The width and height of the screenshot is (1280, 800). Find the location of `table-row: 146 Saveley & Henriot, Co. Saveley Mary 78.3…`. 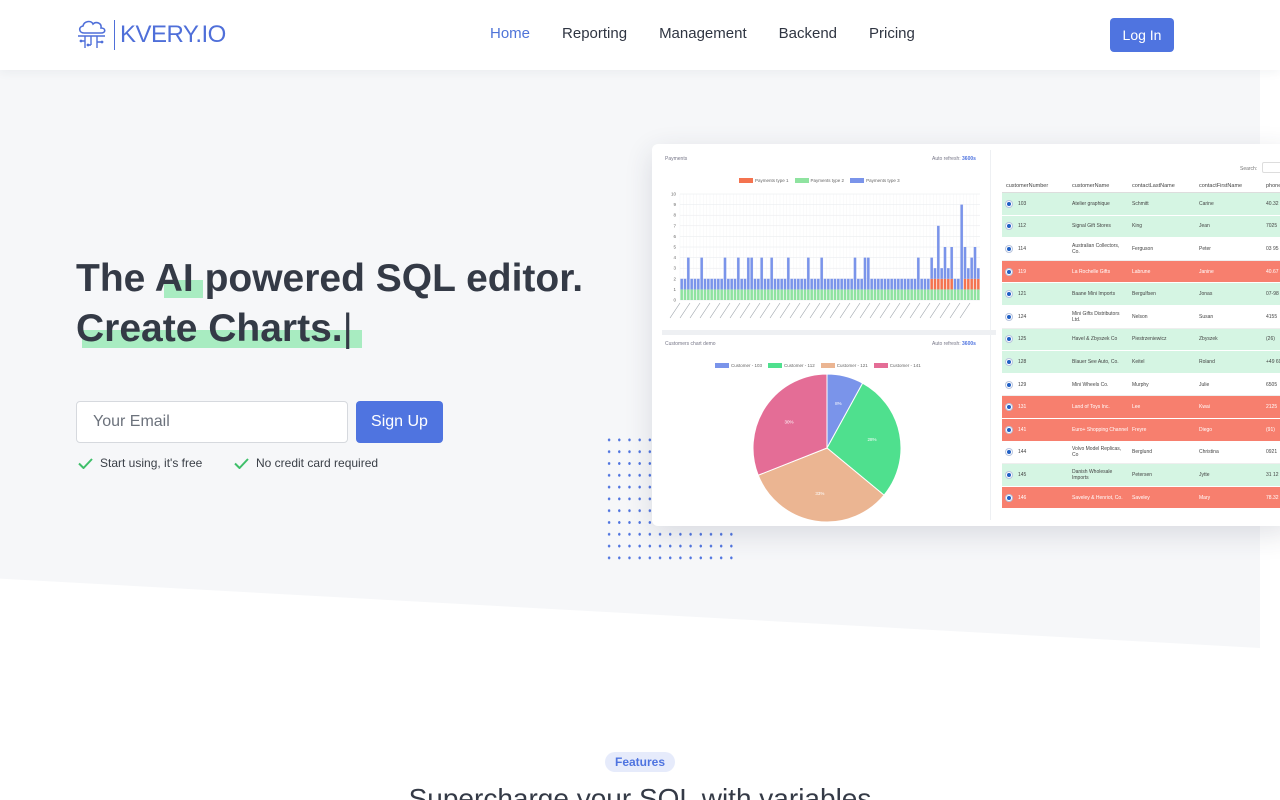

table-row: 146 Saveley & Henriot, Co. Saveley Mary 78.3… is located at coordinates (1141, 498).